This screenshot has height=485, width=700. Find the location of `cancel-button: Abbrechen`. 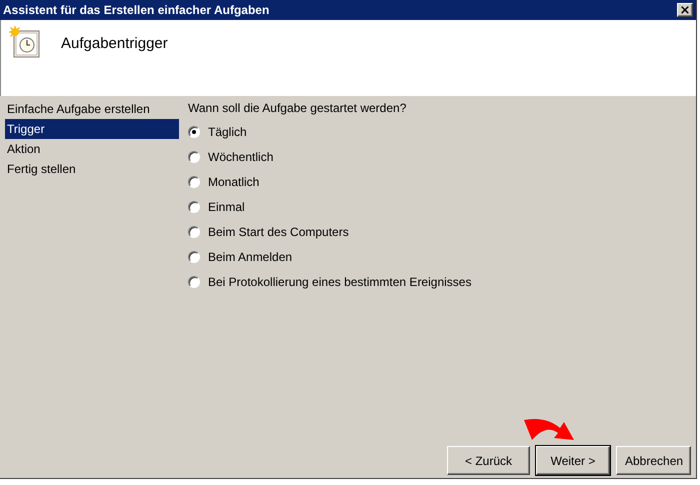

cancel-button: Abbrechen is located at coordinates (653, 460).